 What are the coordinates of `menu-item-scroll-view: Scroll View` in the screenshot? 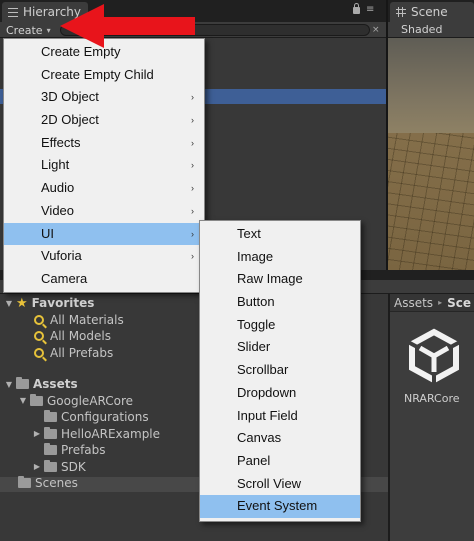 It's located at (280, 484).